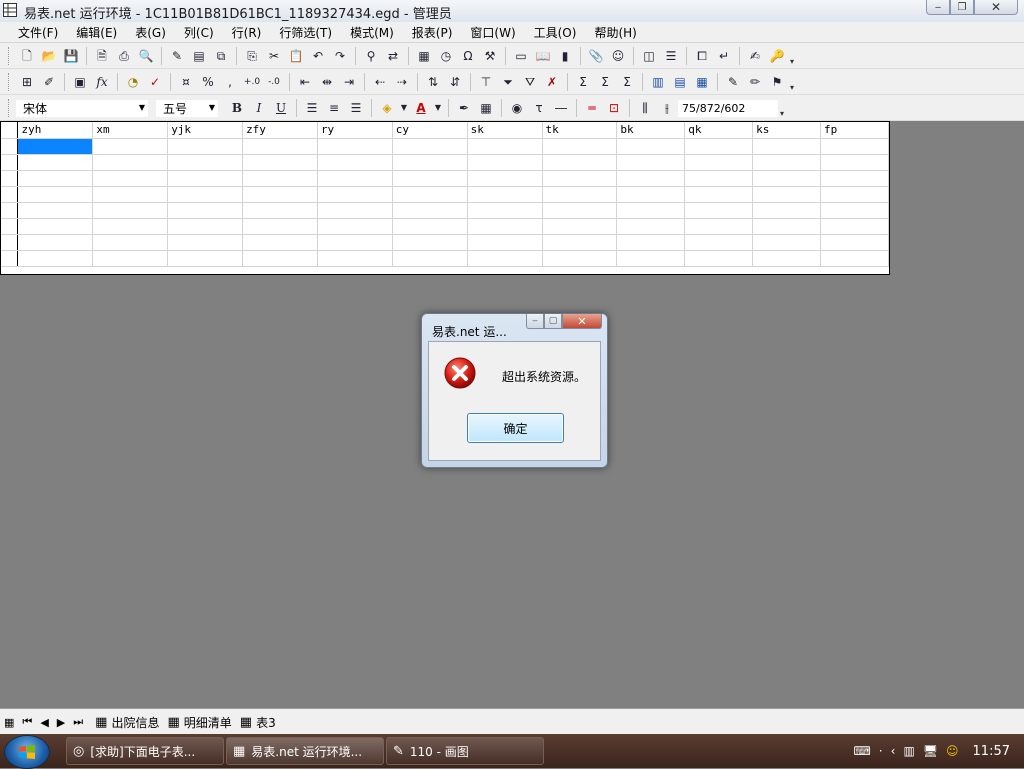 This screenshot has height=769, width=1024. I want to click on align-left-col-icon: ⇤, so click(305, 82).